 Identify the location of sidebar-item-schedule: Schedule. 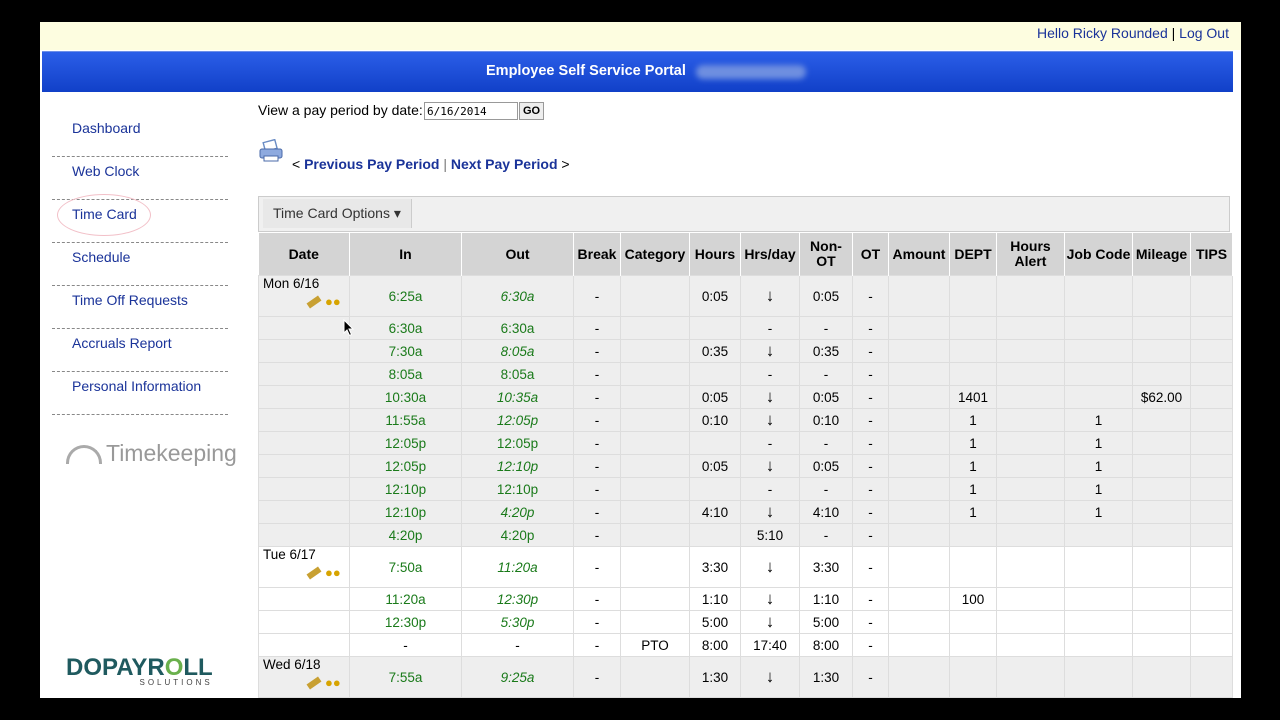
(140, 264).